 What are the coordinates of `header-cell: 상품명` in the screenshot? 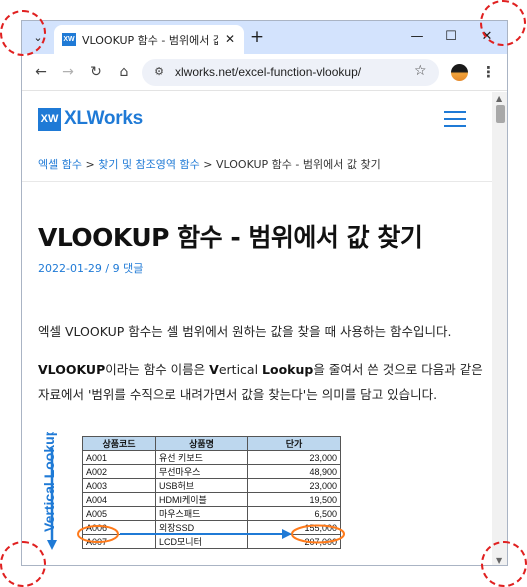 It's located at (201, 443).